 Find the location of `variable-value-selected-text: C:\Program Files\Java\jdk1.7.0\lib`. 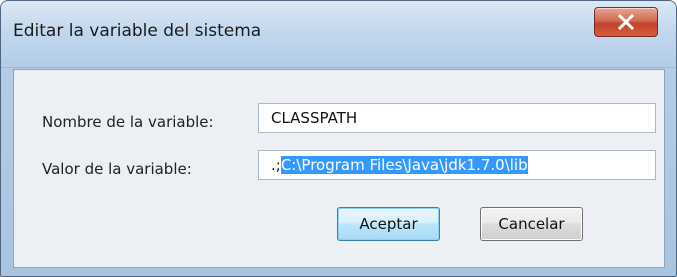

variable-value-selected-text: C:\Program Files\Java\jdk1.7.0\lib is located at coordinates (404, 165).